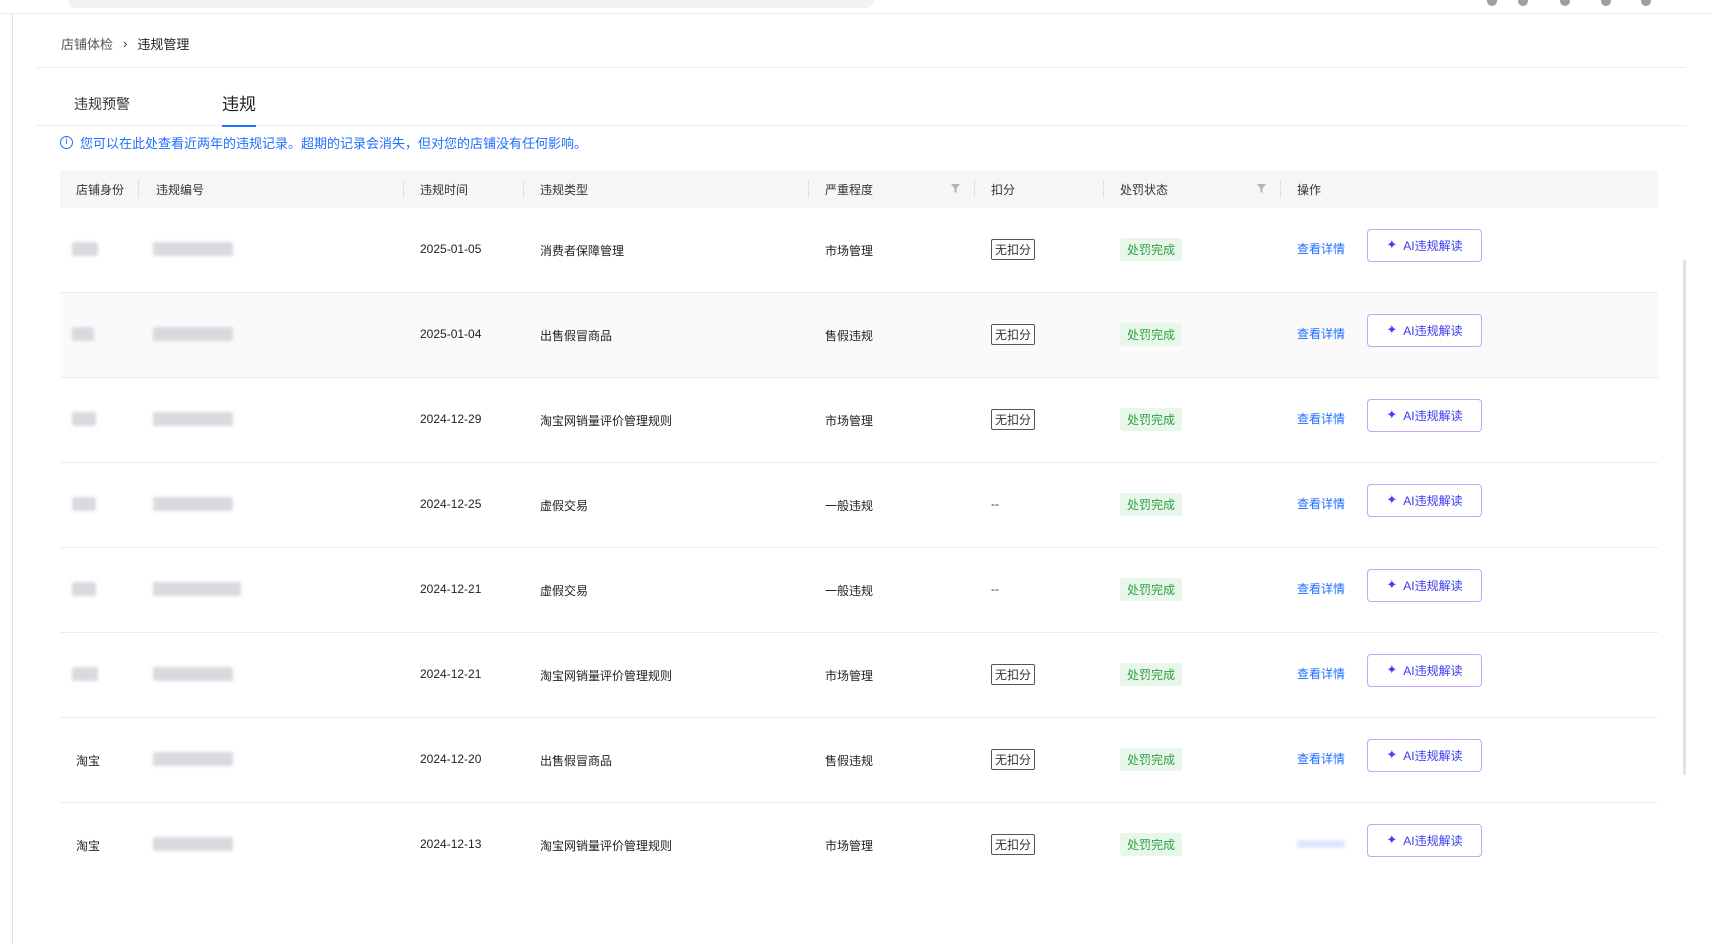 This screenshot has height=944, width=1712. Describe the element at coordinates (451, 759) in the screenshot. I see `violation-time: 2024-12-20` at that location.